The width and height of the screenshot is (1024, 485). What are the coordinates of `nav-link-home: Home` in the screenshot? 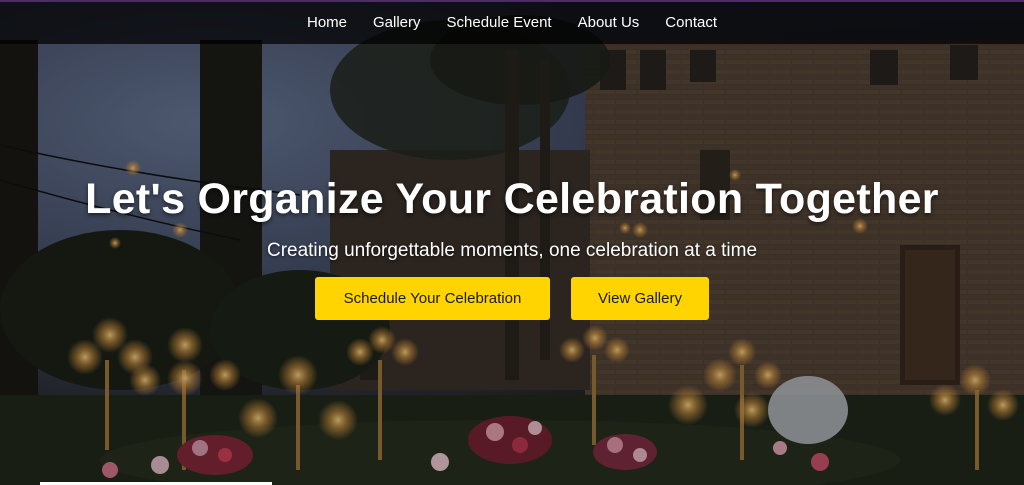 It's located at (327, 22).